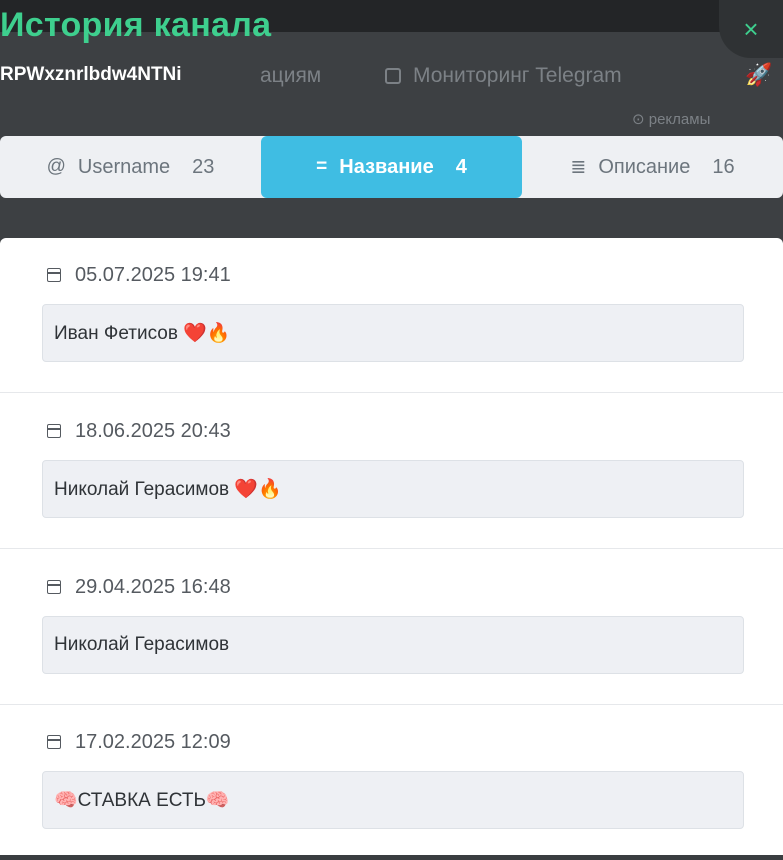 This screenshot has height=860, width=783. I want to click on tab-count: 4, so click(461, 166).